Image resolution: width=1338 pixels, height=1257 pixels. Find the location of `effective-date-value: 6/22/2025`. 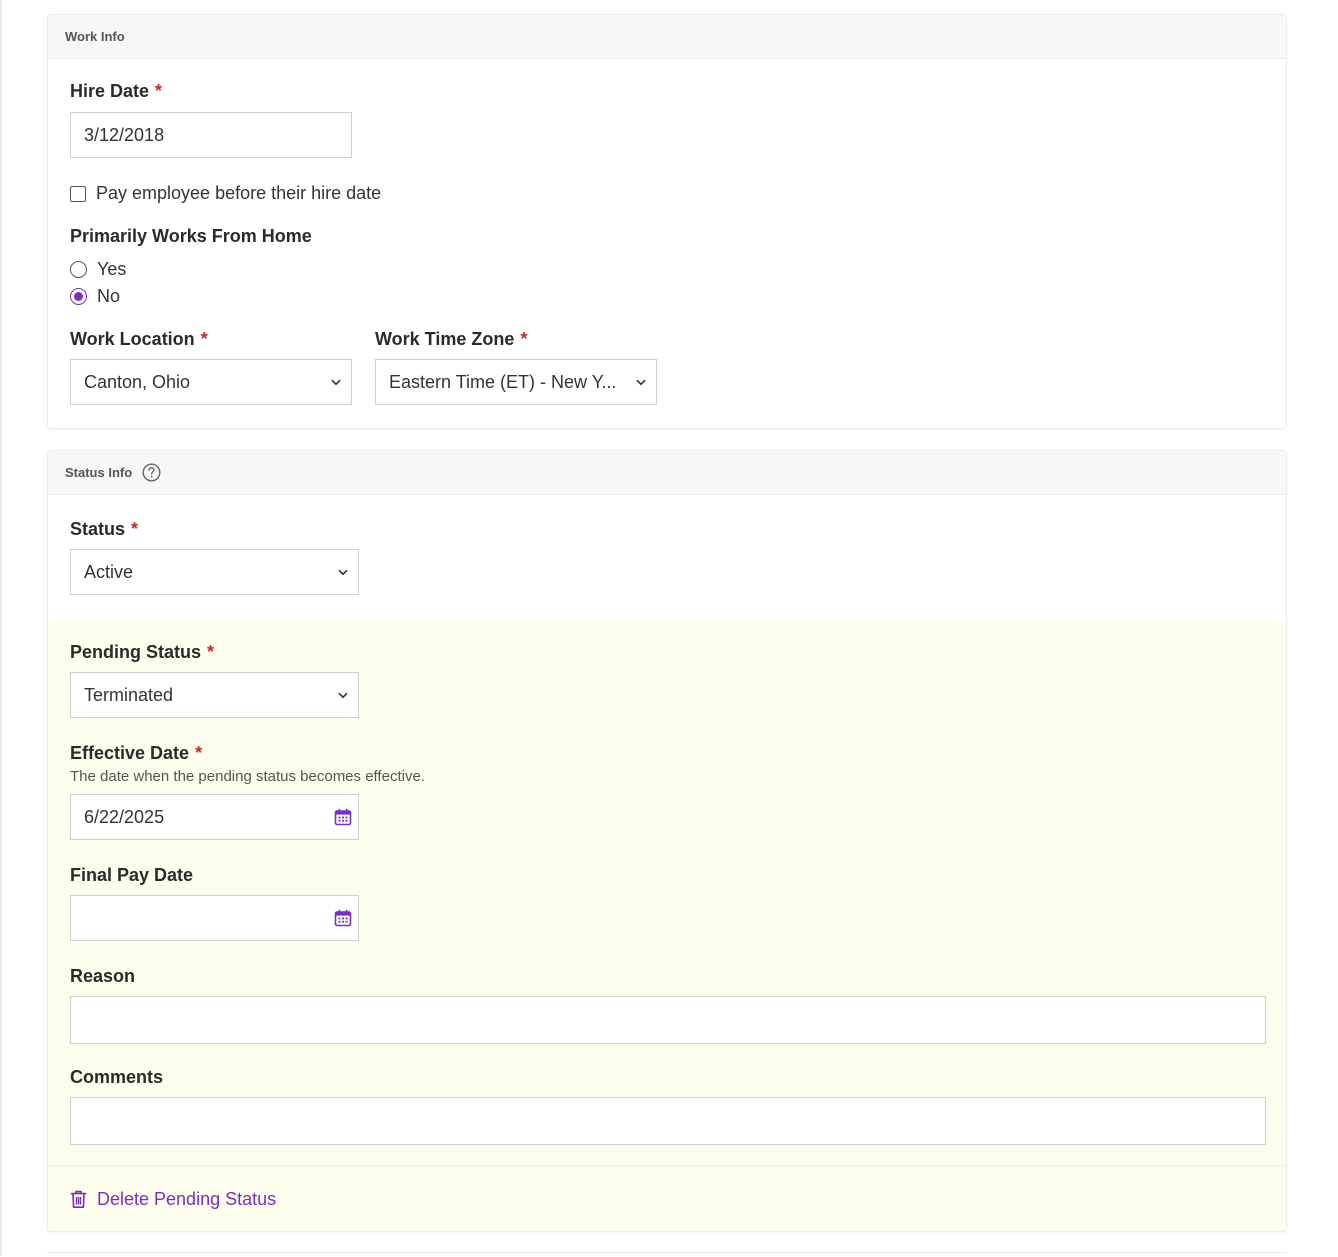

effective-date-value: 6/22/2025 is located at coordinates (124, 816).